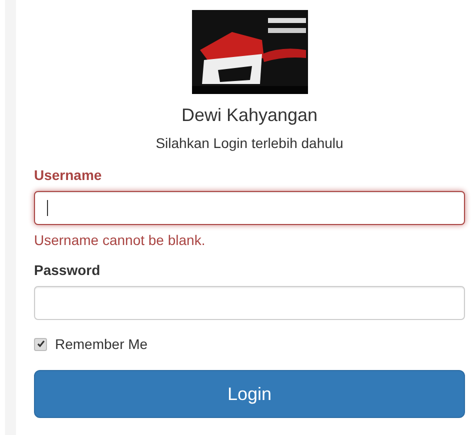  I want to click on field-label: Password, so click(68, 270).